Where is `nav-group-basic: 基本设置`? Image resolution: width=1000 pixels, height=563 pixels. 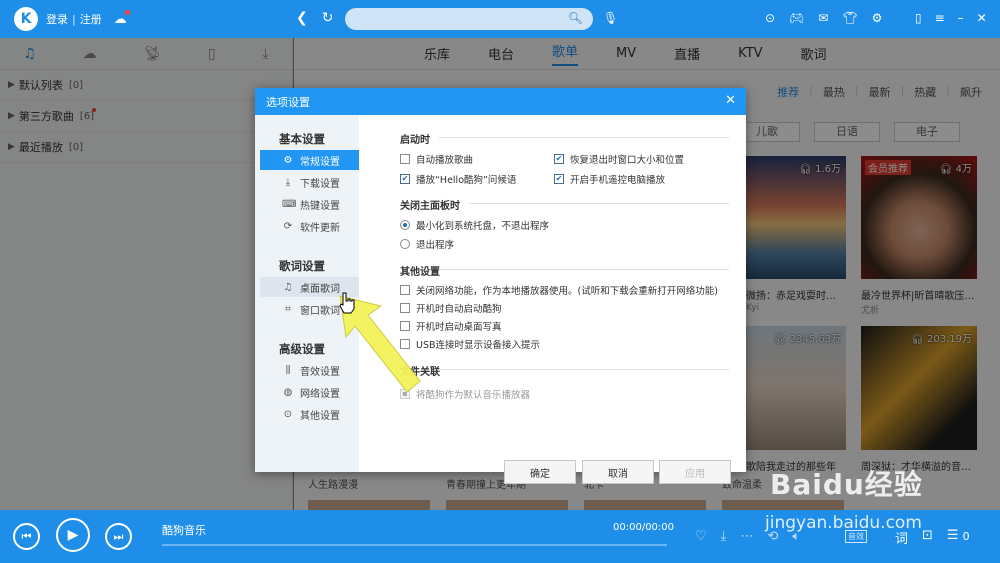
nav-group-basic: 基本设置 is located at coordinates (302, 139).